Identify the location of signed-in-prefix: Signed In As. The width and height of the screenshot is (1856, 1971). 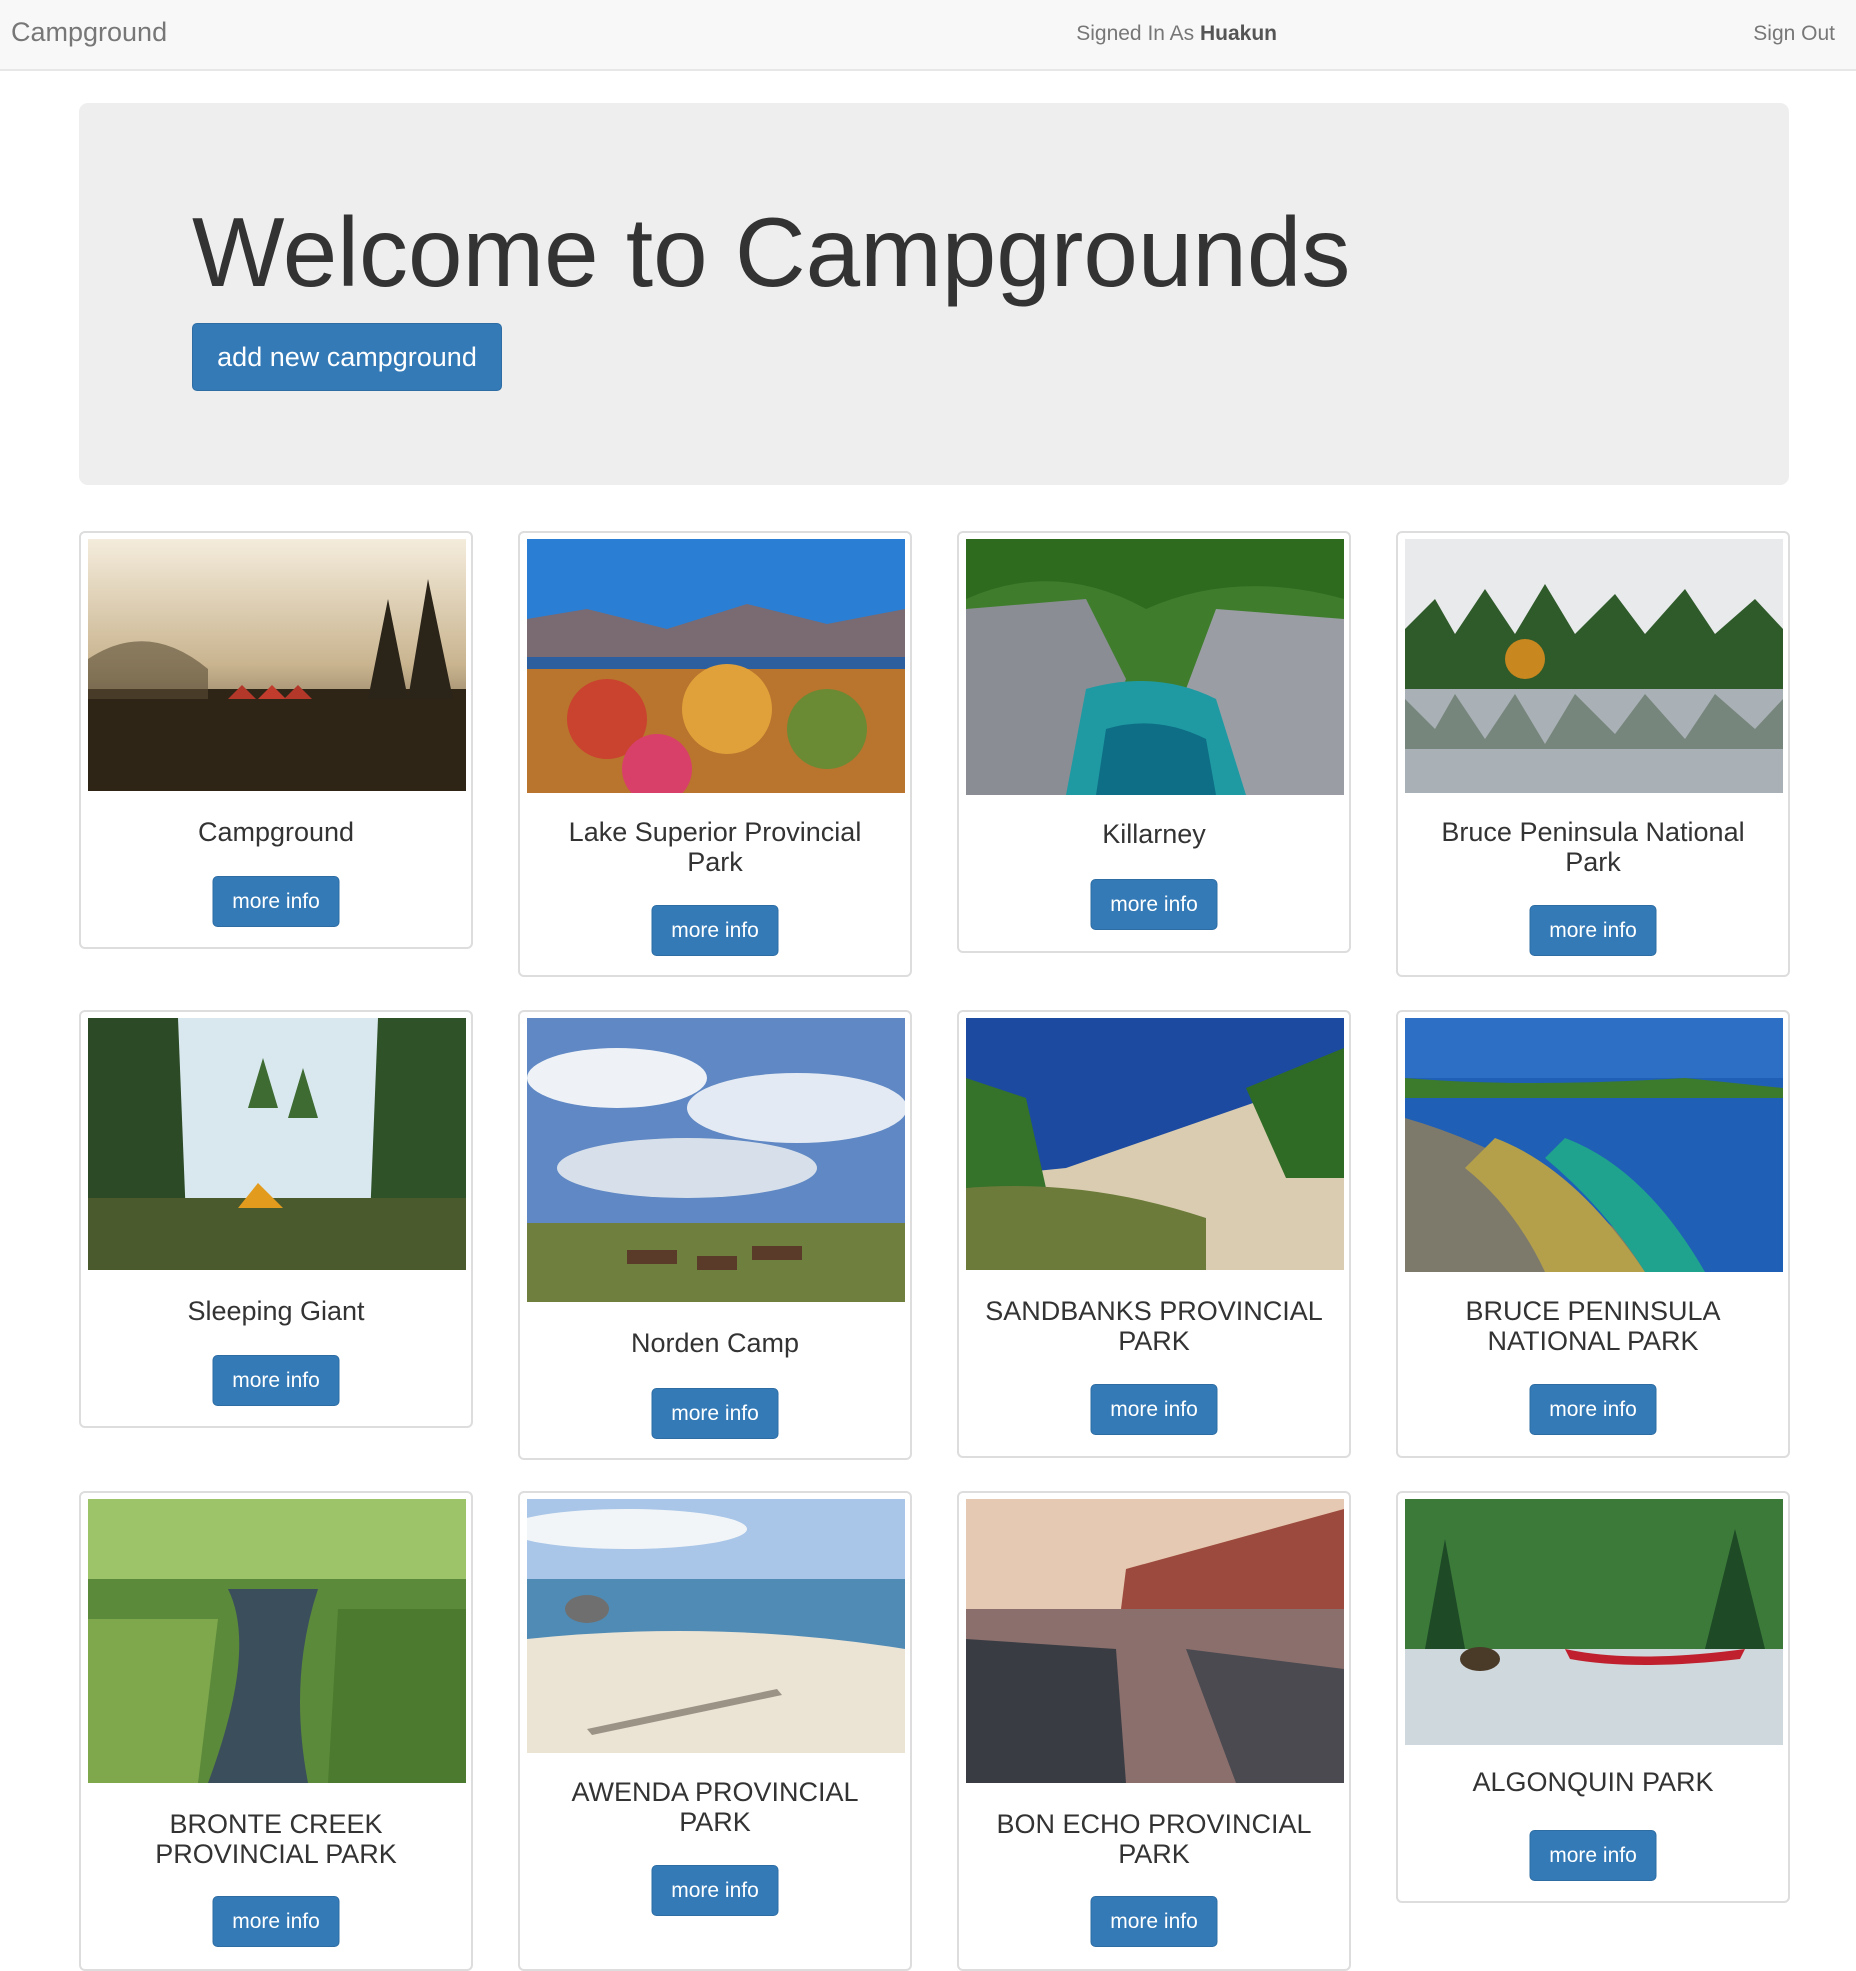
(1138, 33).